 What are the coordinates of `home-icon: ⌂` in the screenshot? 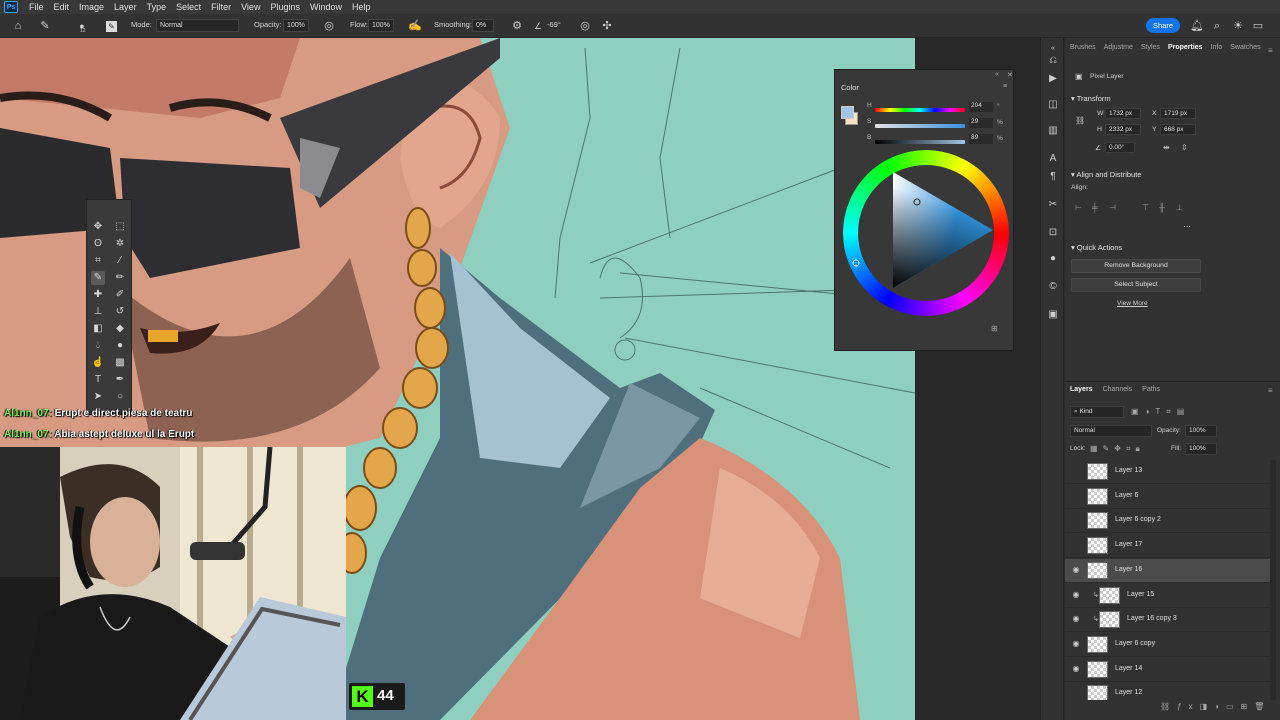 It's located at (18, 26).